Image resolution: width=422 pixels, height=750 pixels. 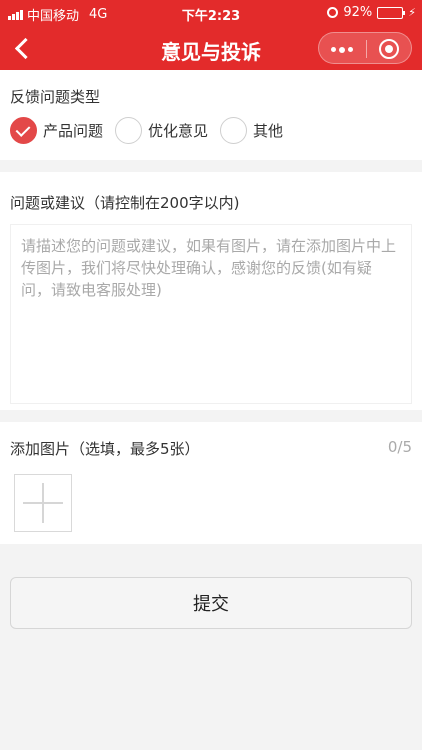 I want to click on submit-button: 提交, so click(x=211, y=603).